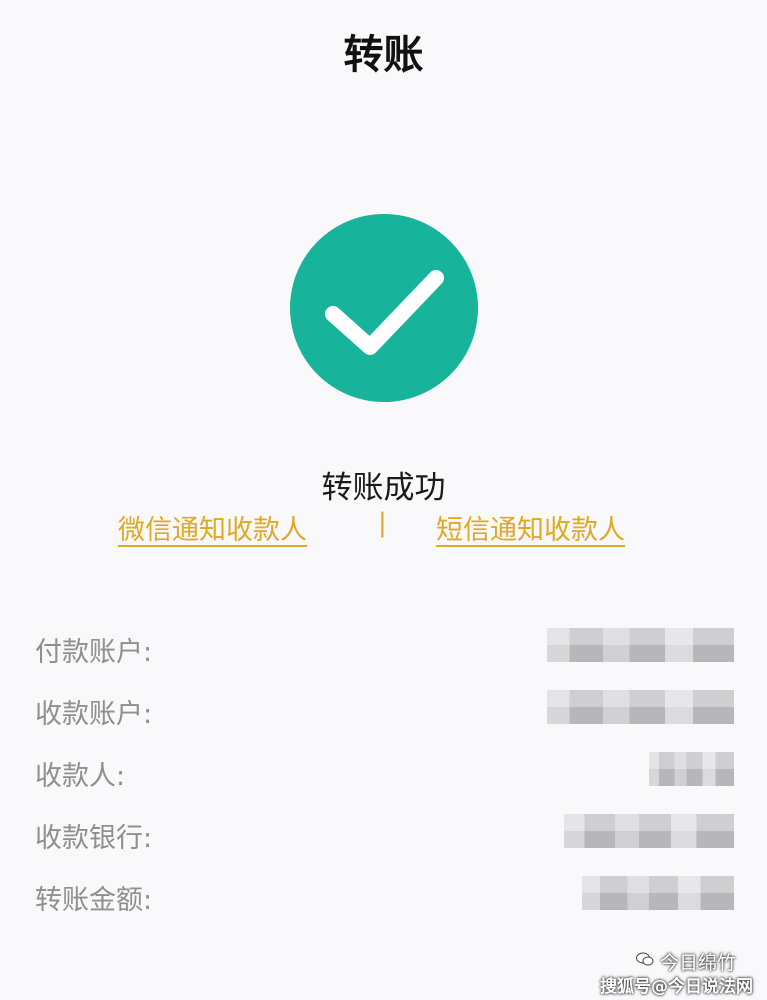 The height and width of the screenshot is (1000, 767). What do you see at coordinates (640, 645) in the screenshot?
I see `payer-account-value-redacted` at bounding box center [640, 645].